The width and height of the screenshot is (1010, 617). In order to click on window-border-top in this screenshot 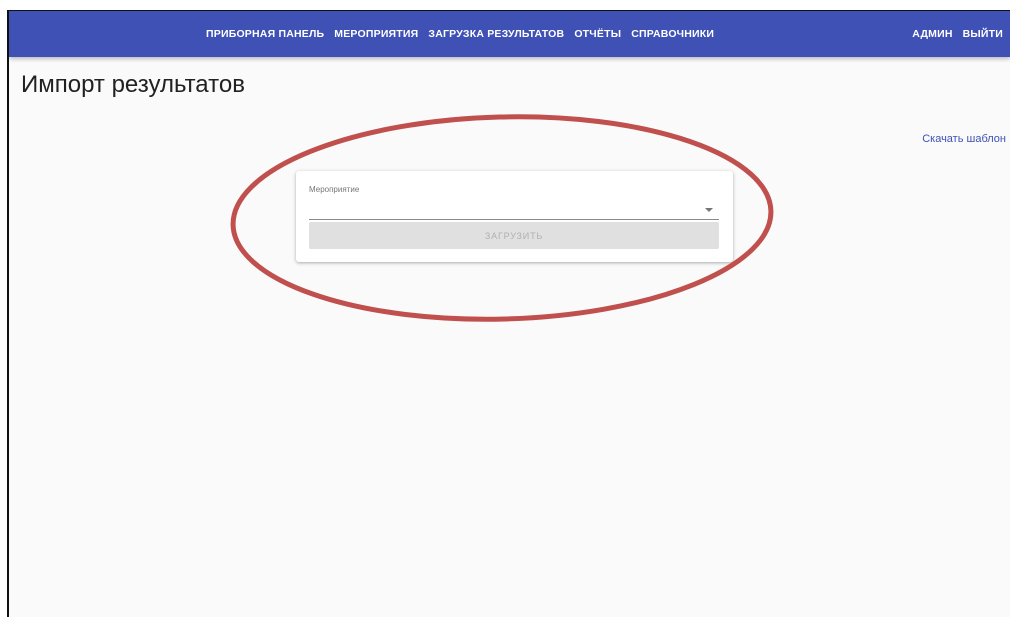, I will do `click(508, 10)`.